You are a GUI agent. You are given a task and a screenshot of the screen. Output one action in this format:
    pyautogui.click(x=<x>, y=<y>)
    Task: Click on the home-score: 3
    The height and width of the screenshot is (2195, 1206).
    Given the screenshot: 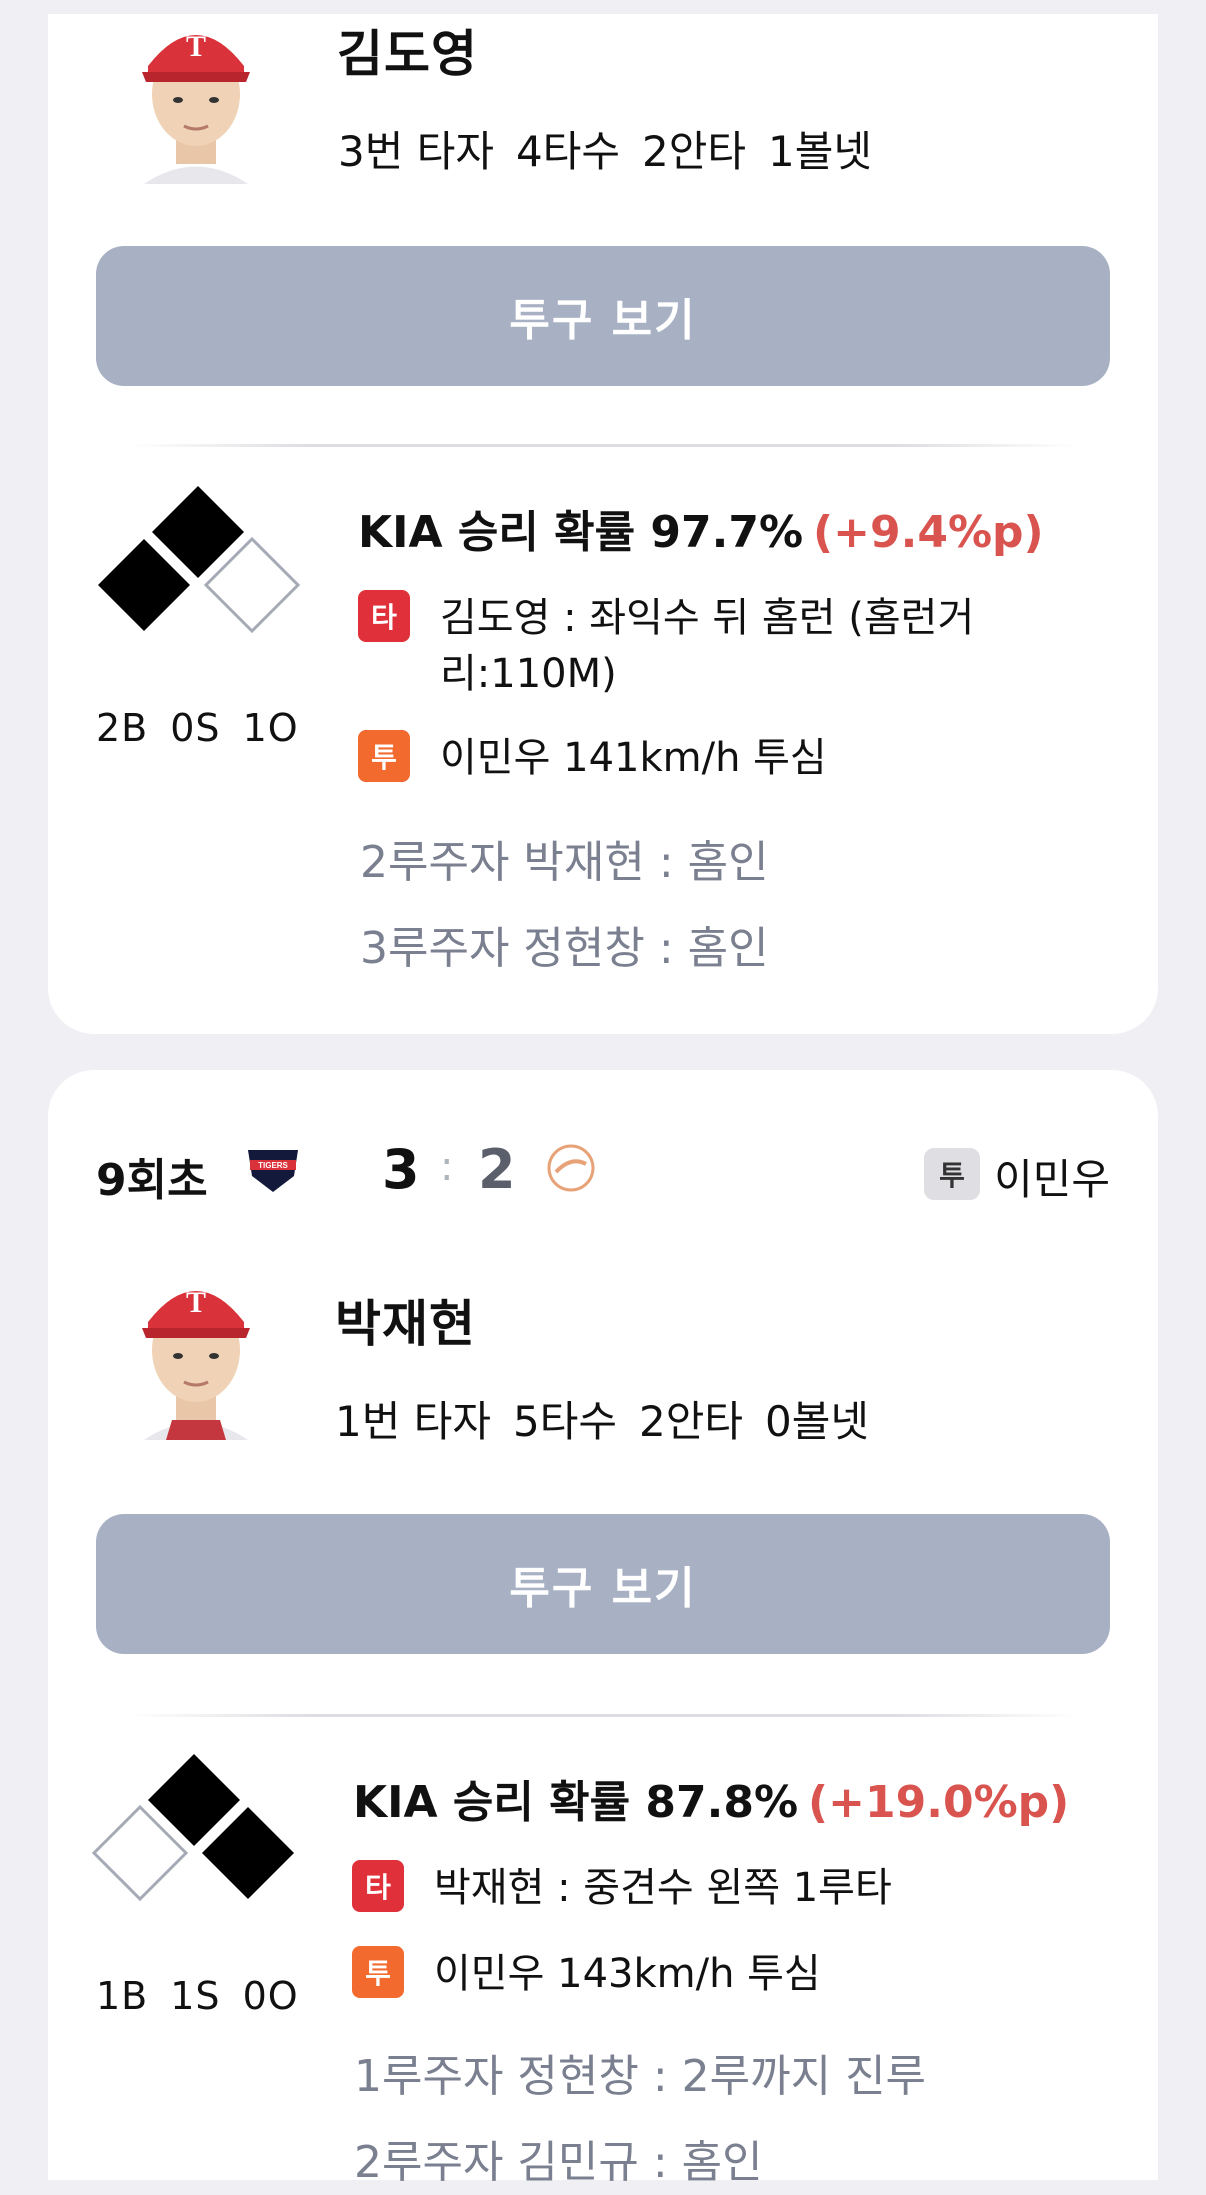 What is the action you would take?
    pyautogui.click(x=401, y=1169)
    